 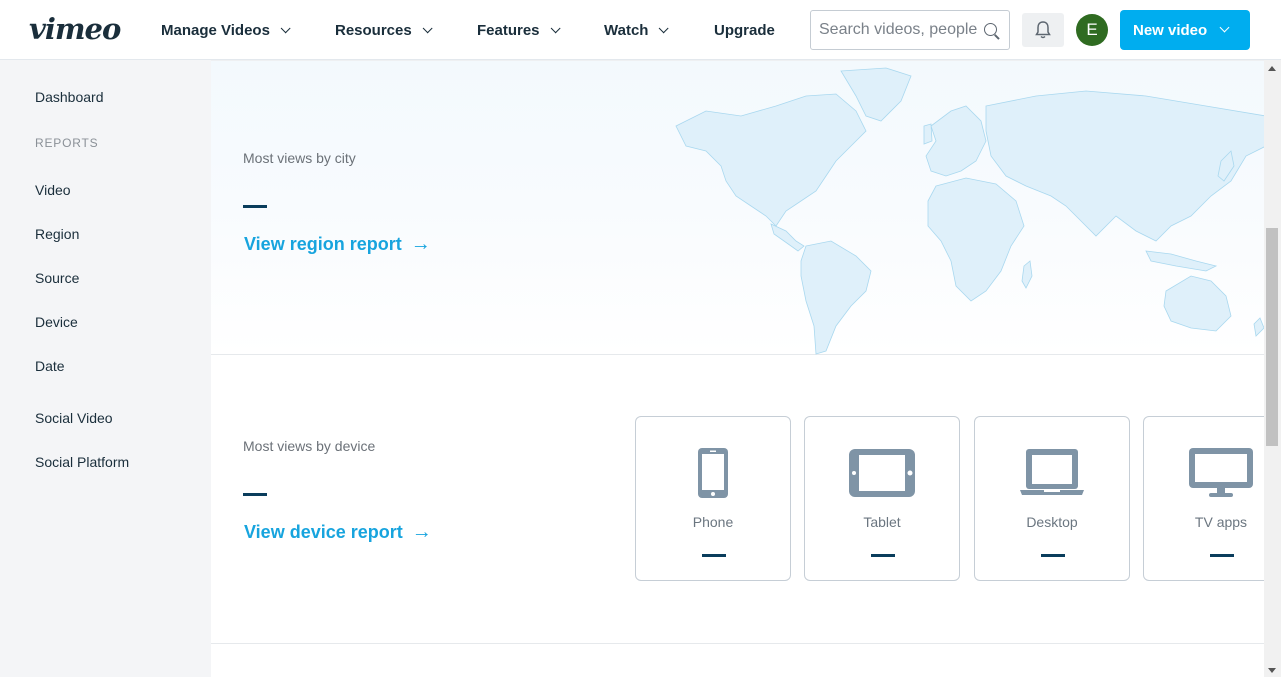 I want to click on new-video-label: New video, so click(x=1170, y=30).